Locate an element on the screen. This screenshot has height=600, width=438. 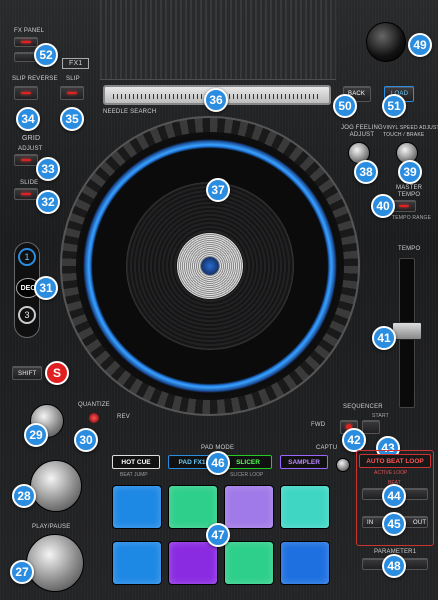
callout-33: 33 is located at coordinates (48, 169).